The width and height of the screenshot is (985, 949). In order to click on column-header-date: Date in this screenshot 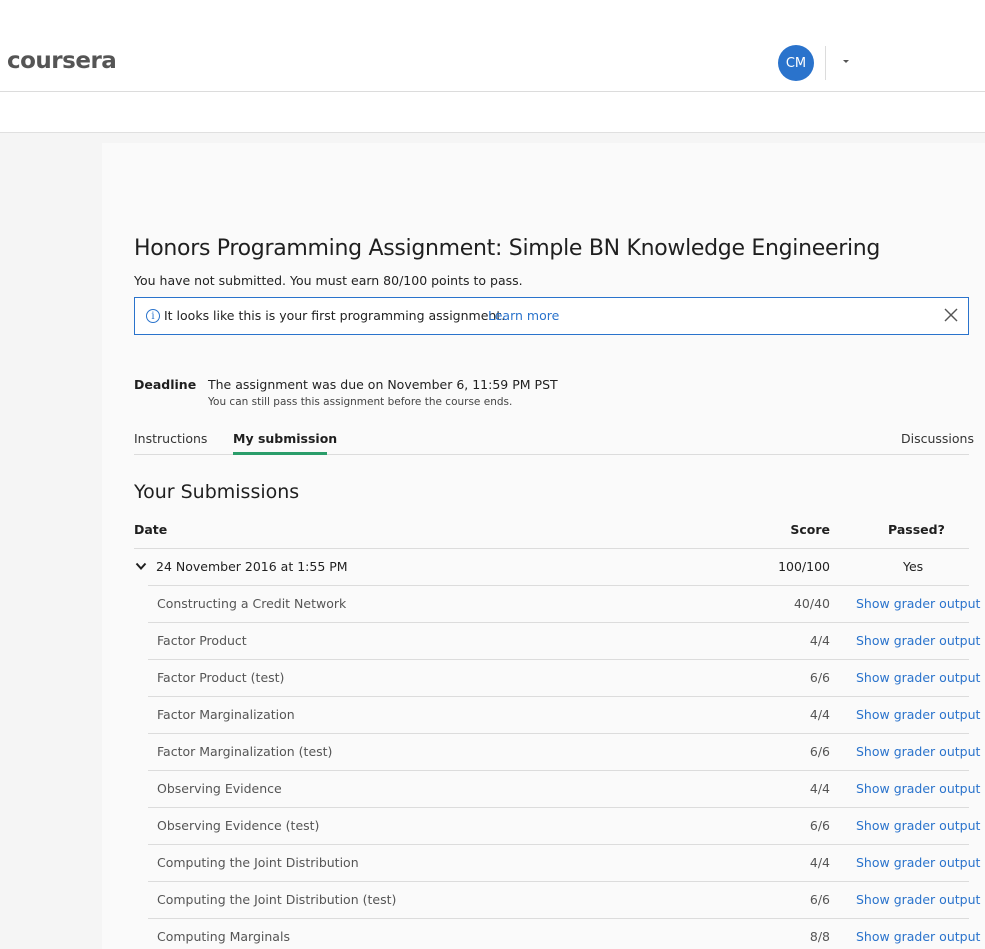, I will do `click(151, 529)`.